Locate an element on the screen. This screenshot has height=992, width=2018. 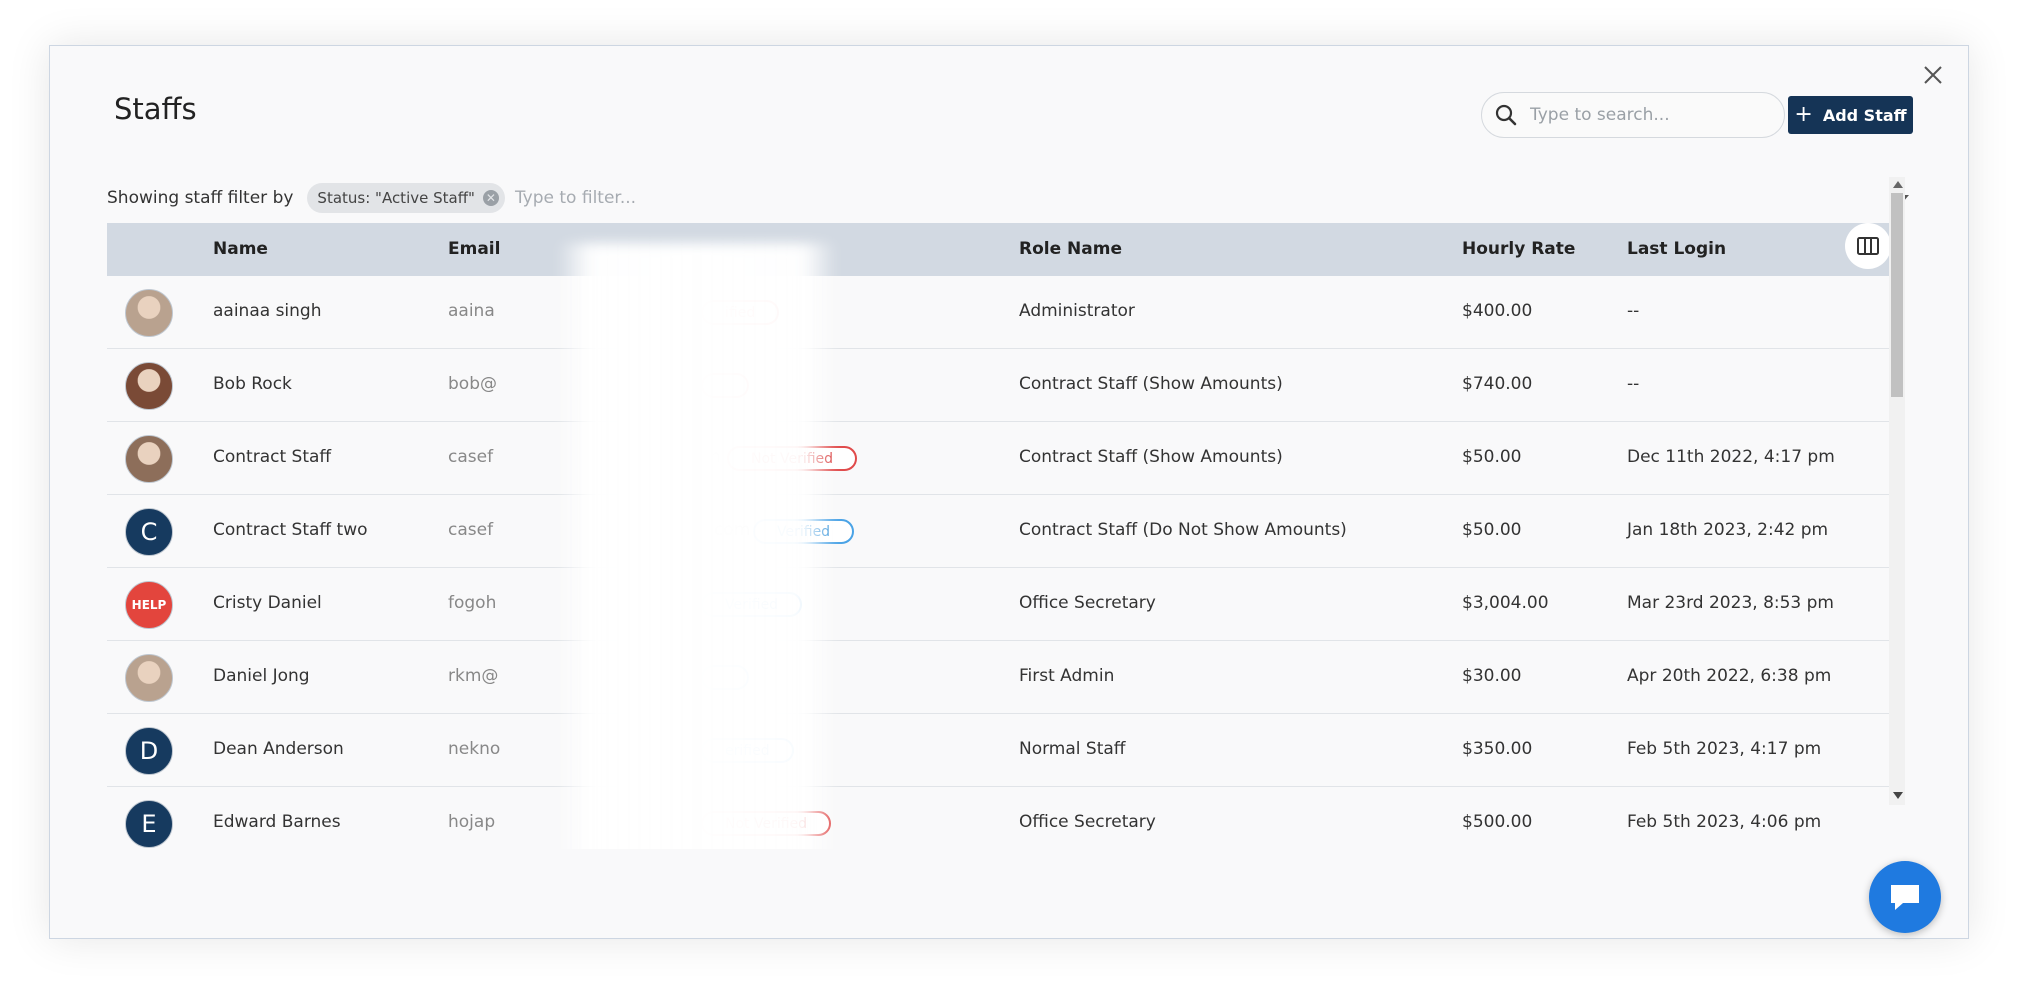
staff-email: bob@ is located at coordinates (472, 384).